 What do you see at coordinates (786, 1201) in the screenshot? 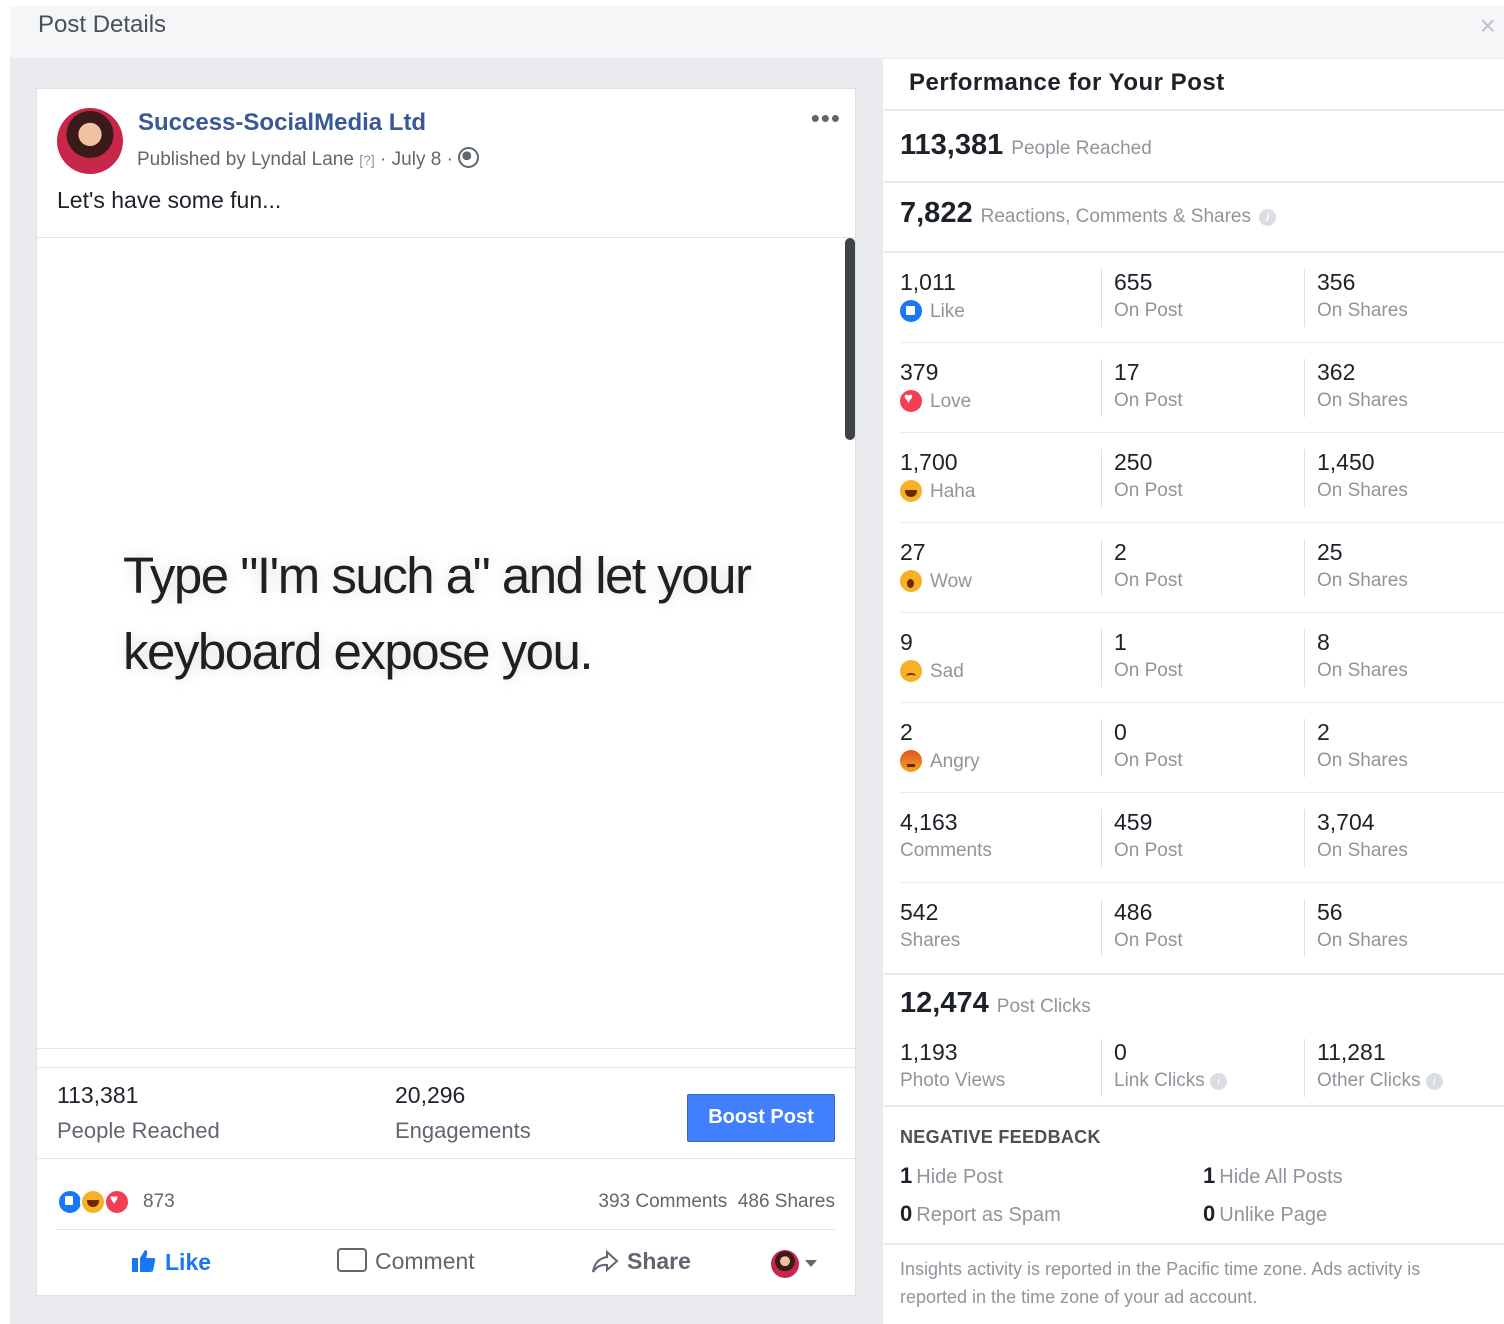
I see `shares-count-link: 486 Shares` at bounding box center [786, 1201].